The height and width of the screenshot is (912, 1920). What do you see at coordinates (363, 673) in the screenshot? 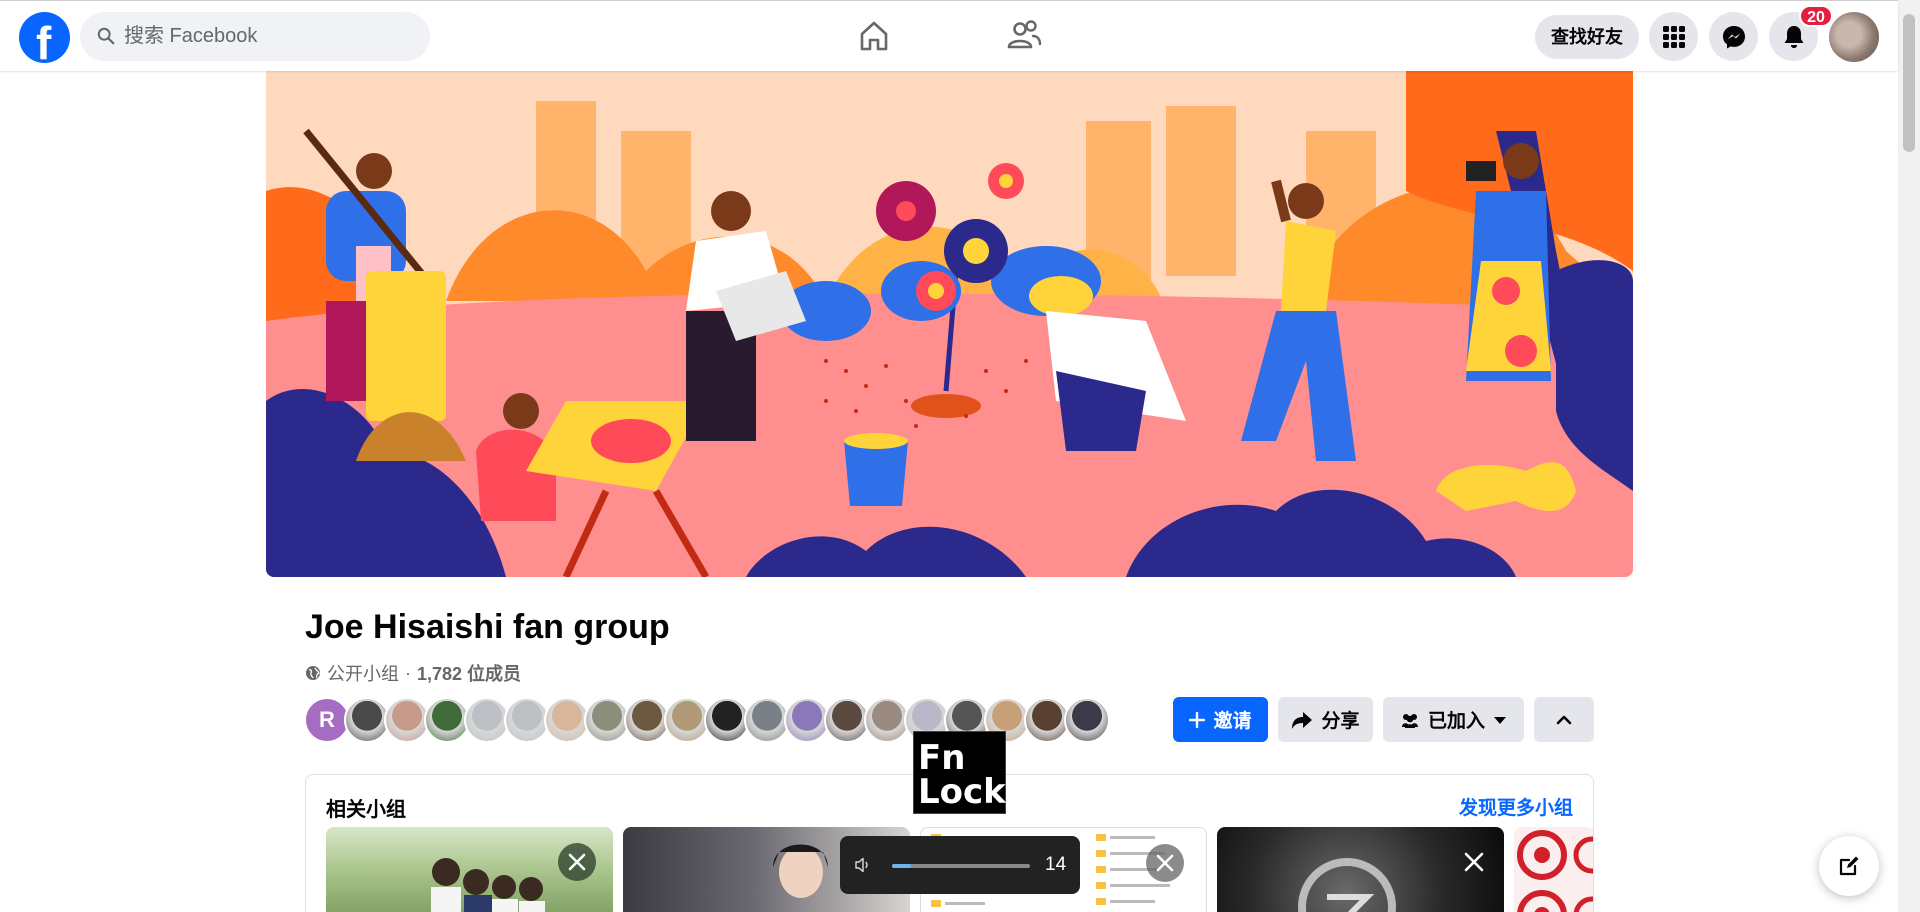
I see `privacy-label: 公开小组` at bounding box center [363, 673].